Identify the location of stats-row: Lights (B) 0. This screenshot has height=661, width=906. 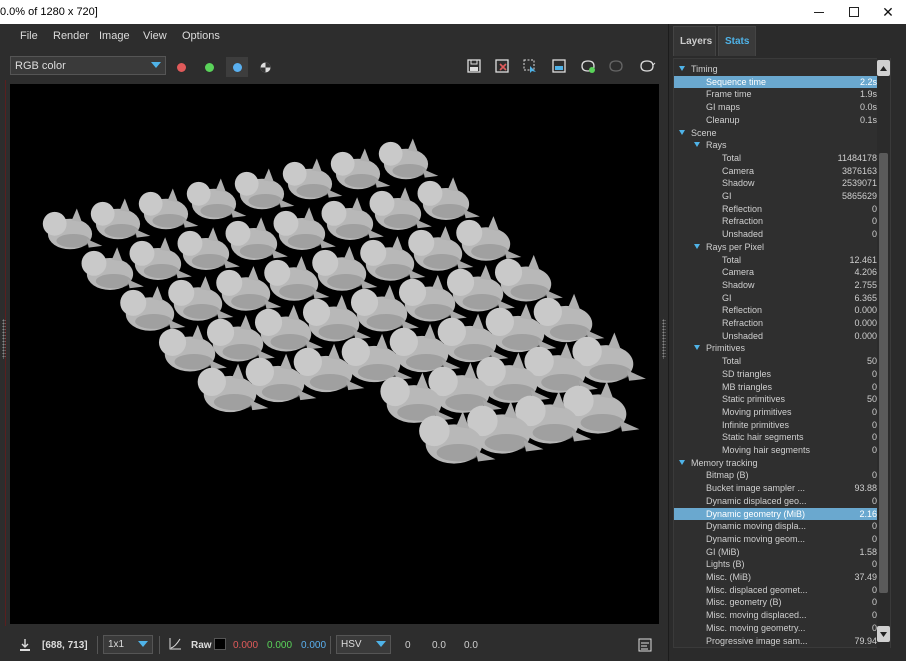
(782, 564).